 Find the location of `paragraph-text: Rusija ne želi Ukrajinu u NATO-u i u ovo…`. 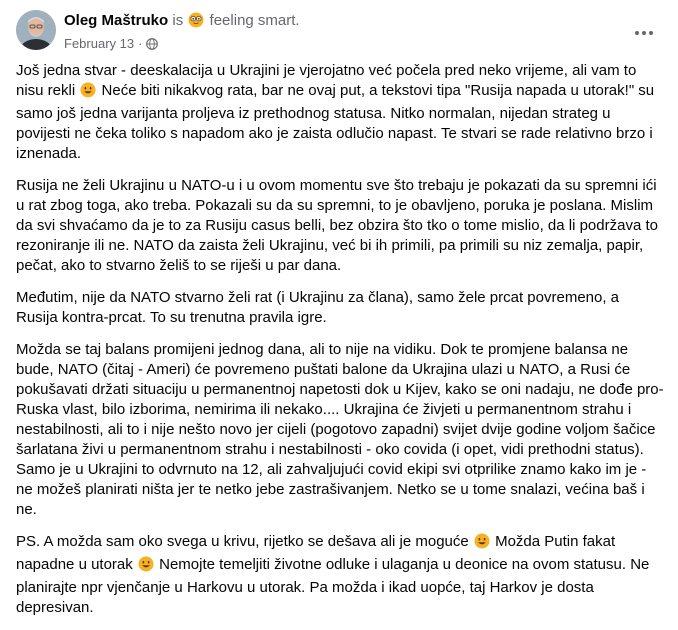

paragraph-text: Rusija ne želi Ukrajinu u NATO-u i u ovo… is located at coordinates (337, 225).